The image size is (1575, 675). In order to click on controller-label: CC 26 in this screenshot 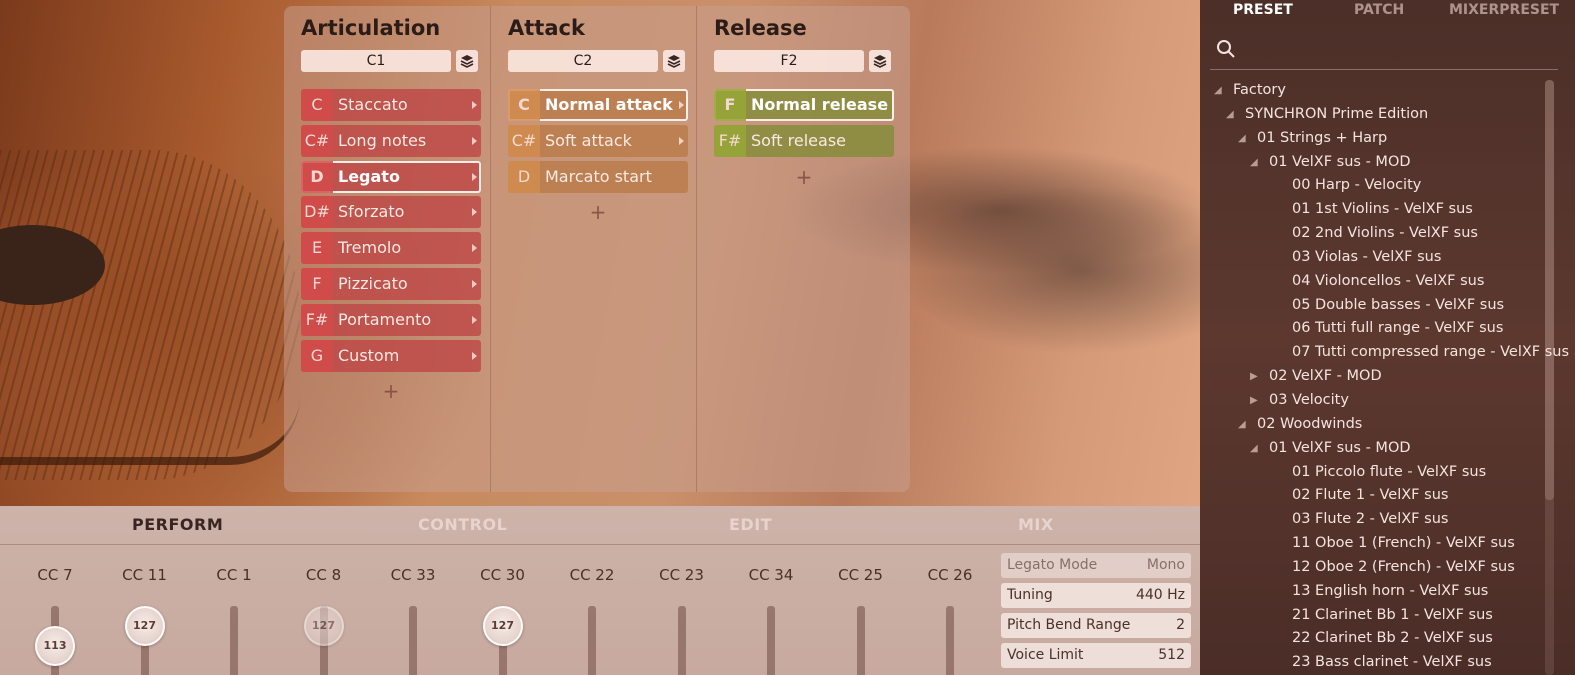, I will do `click(950, 575)`.